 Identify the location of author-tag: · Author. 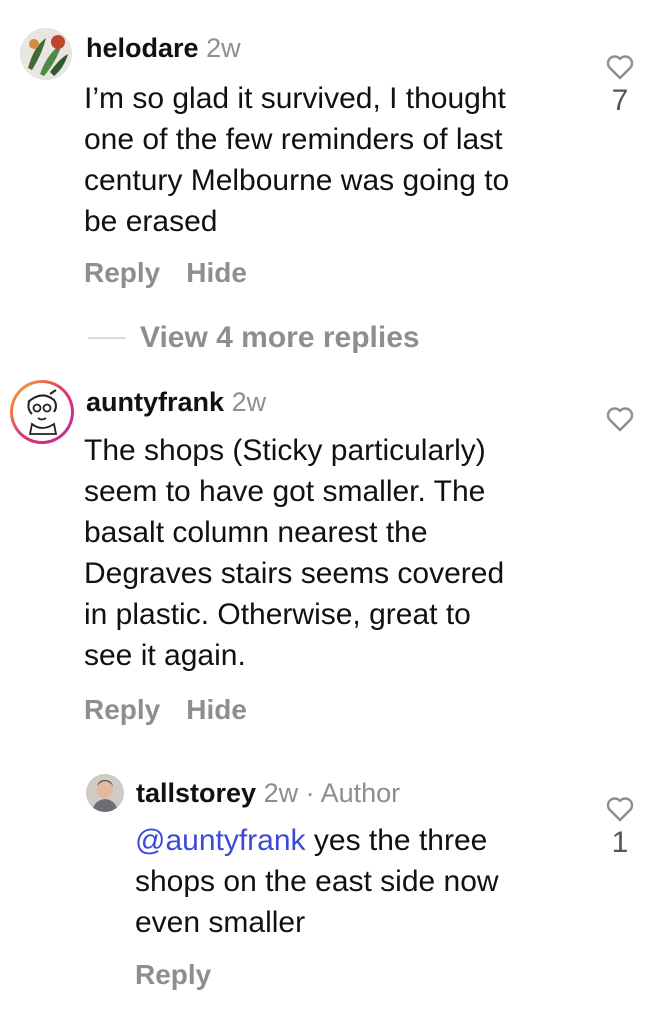
(353, 793).